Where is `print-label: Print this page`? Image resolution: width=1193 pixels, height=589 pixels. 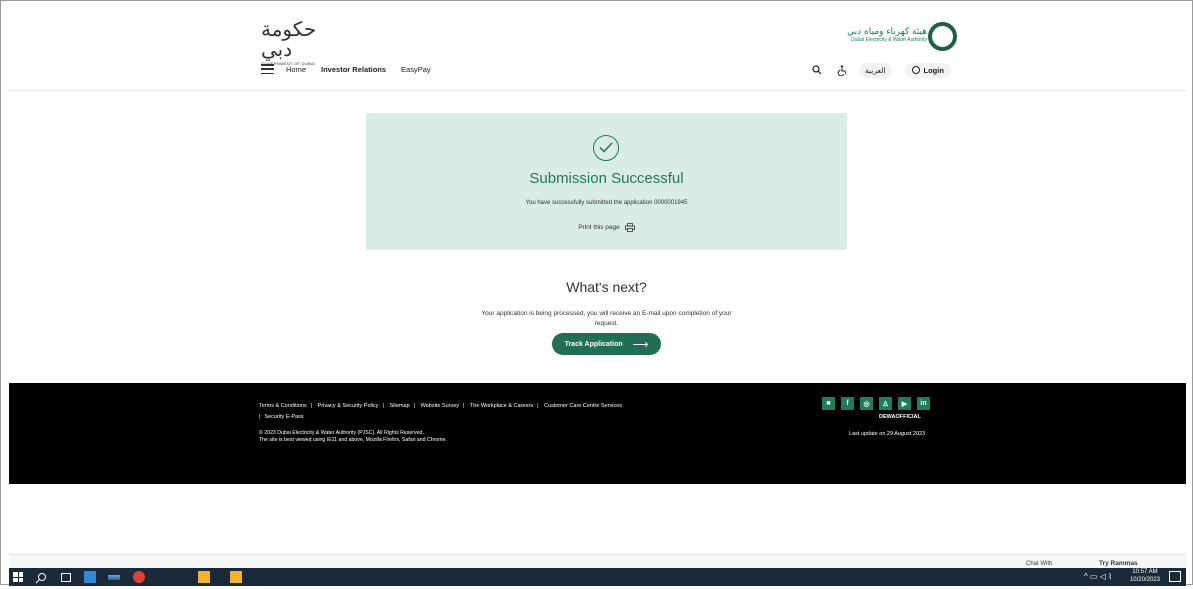
print-label: Print this page is located at coordinates (599, 227).